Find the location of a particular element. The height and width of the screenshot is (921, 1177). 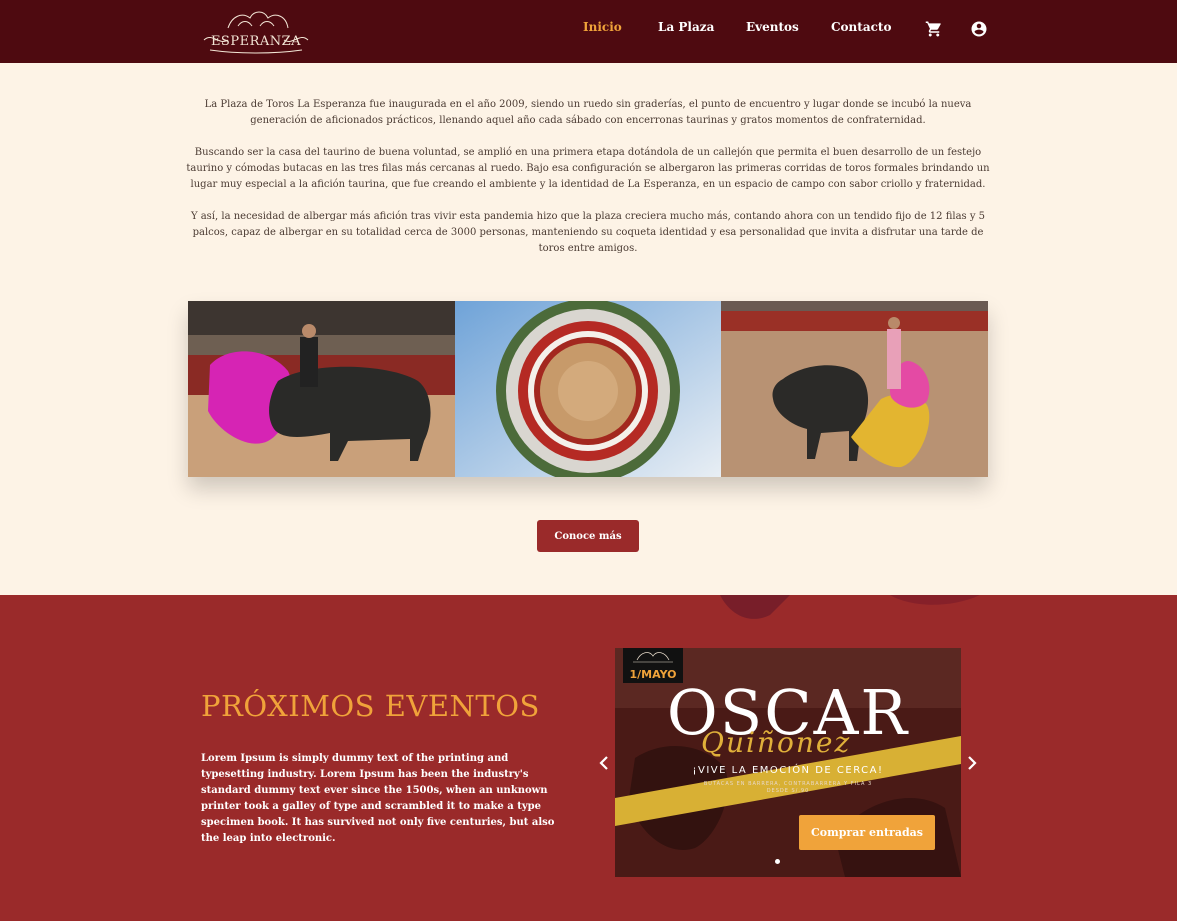

poster-price-line: DESDE S/.90 is located at coordinates (788, 791).